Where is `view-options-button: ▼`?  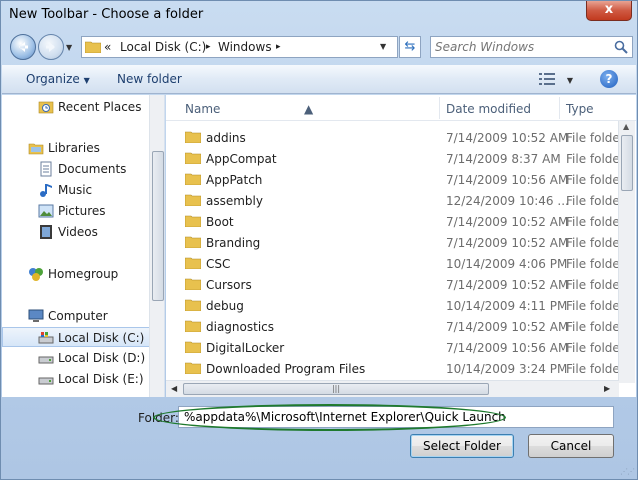 view-options-button: ▼ is located at coordinates (556, 80).